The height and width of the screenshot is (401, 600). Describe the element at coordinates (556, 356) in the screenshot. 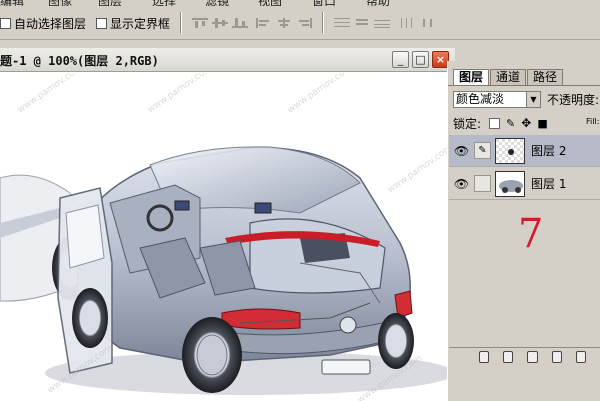

I see `adjustment-layer-icon` at that location.